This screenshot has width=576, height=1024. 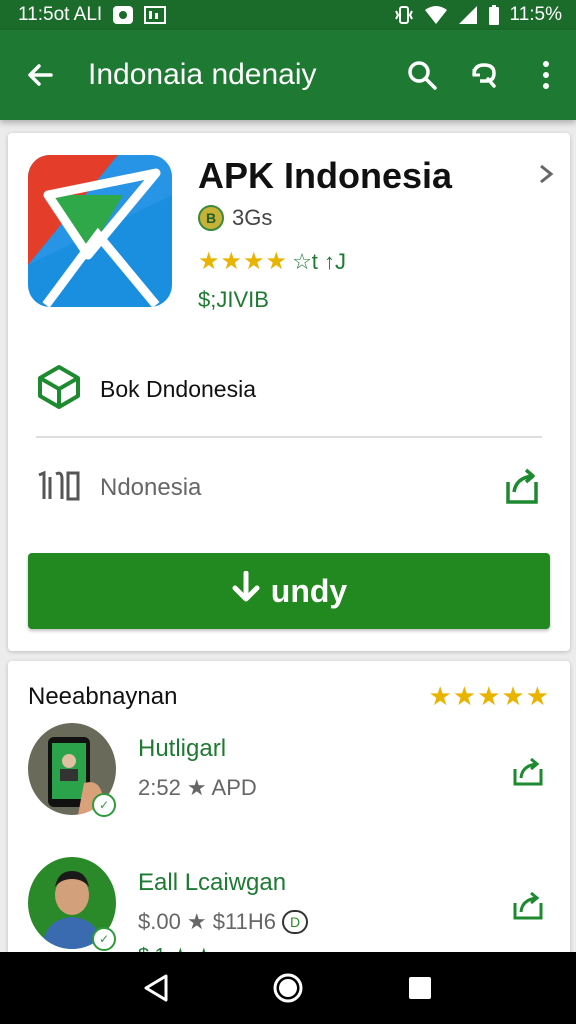 I want to click on reviews-stars: ★★★★★, so click(x=489, y=696).